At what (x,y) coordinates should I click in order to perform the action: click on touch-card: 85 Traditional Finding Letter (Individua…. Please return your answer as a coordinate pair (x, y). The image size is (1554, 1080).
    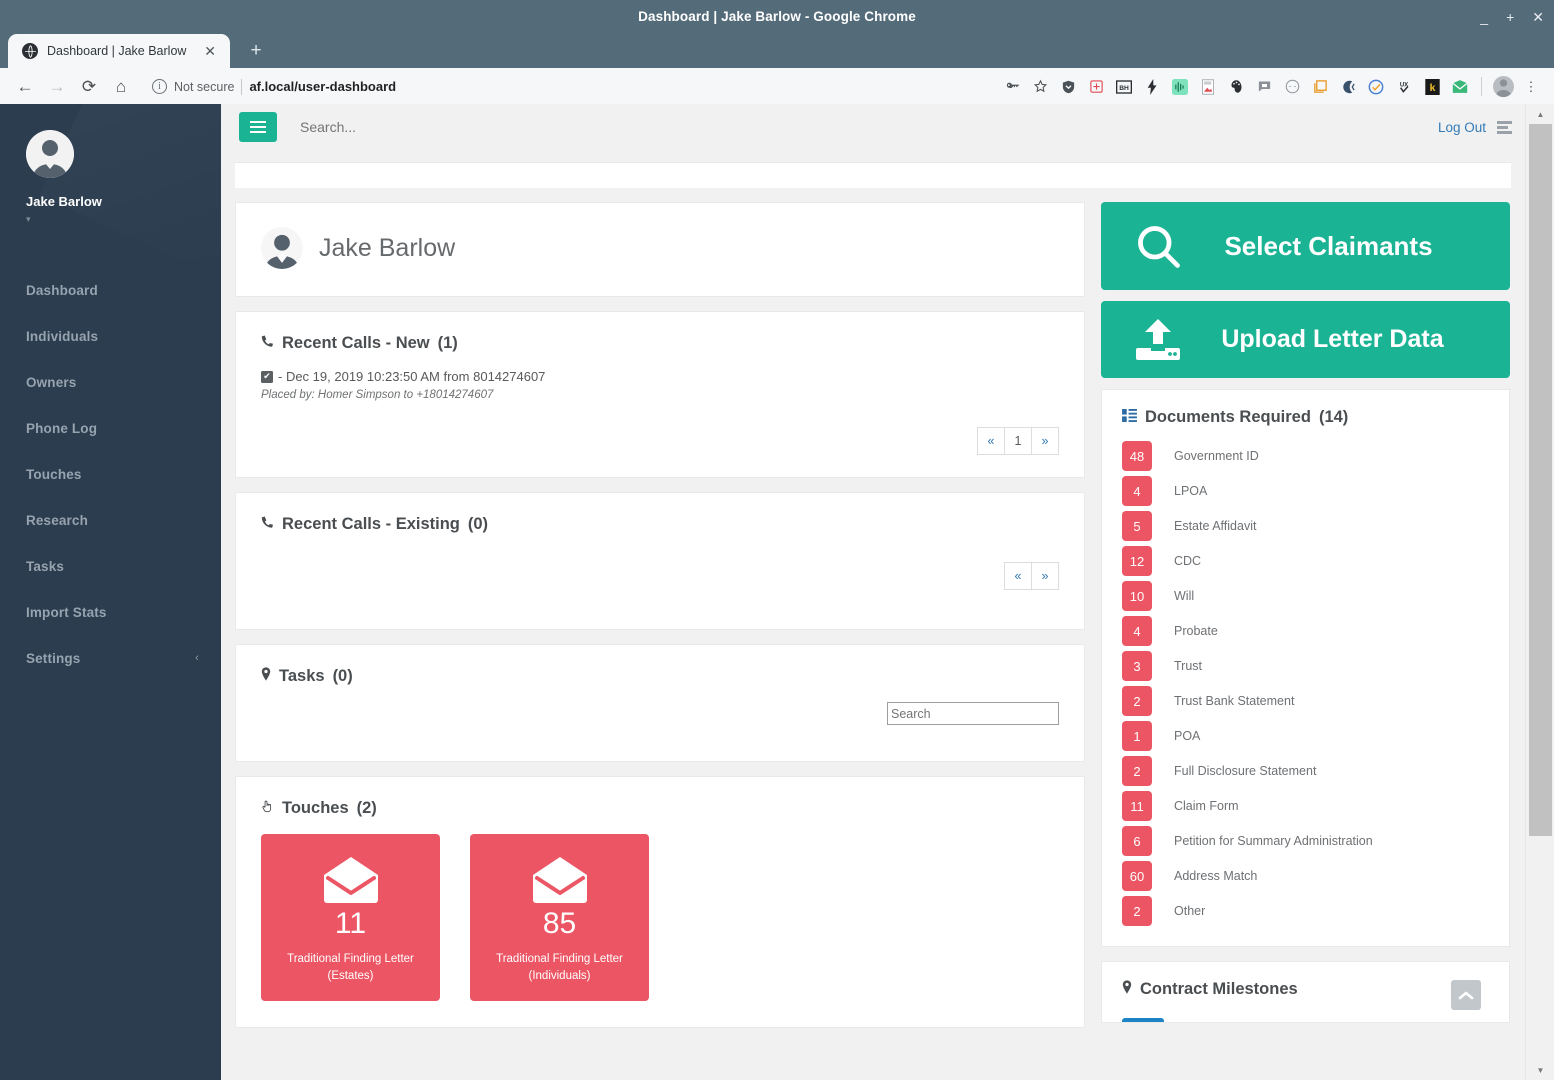
    Looking at the image, I should click on (559, 917).